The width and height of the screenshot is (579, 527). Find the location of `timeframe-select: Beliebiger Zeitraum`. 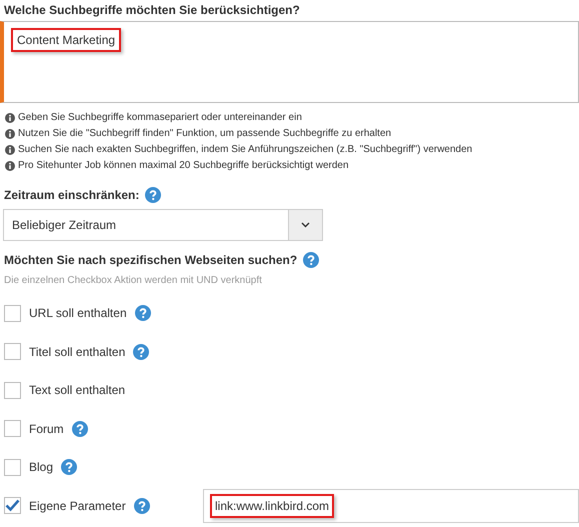

timeframe-select: Beliebiger Zeitraum is located at coordinates (163, 225).